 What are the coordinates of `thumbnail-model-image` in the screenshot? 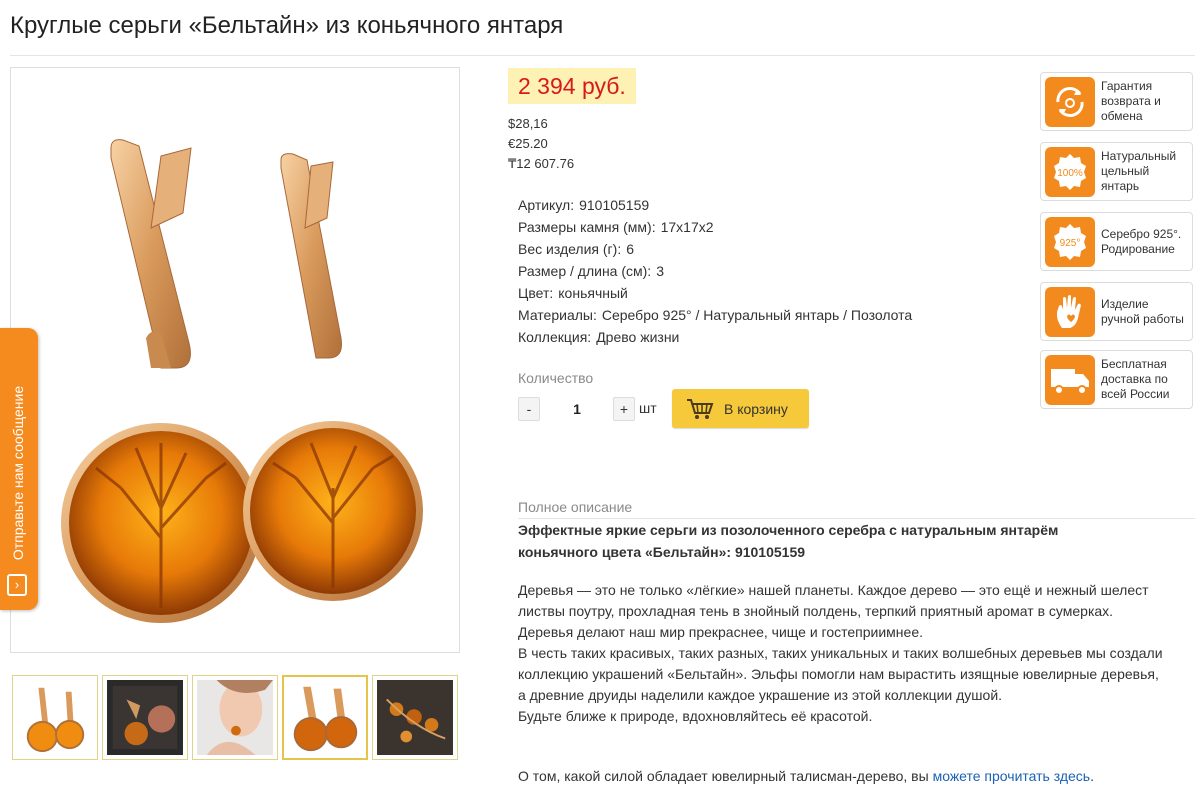 It's located at (235, 717).